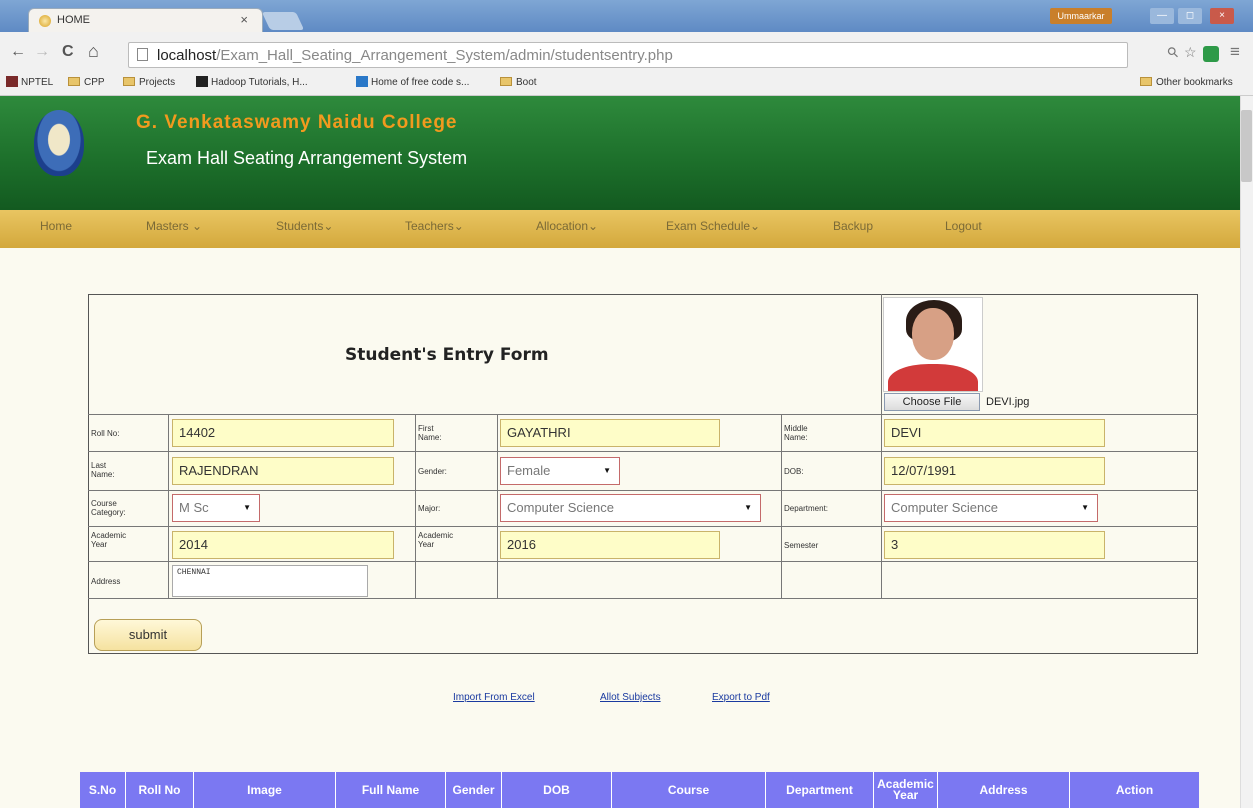 The image size is (1253, 808). I want to click on first-name-input: GAYATHRI, so click(610, 433).